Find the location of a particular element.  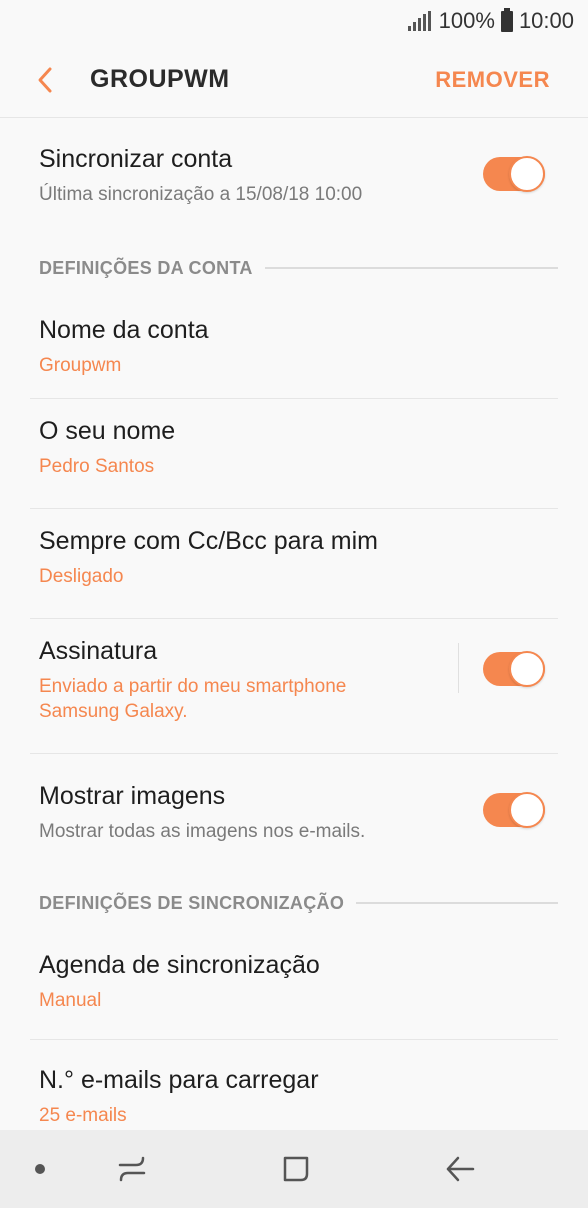

last-sync-text: Última sincronização a 15/08/18 10:00 is located at coordinates (201, 194).